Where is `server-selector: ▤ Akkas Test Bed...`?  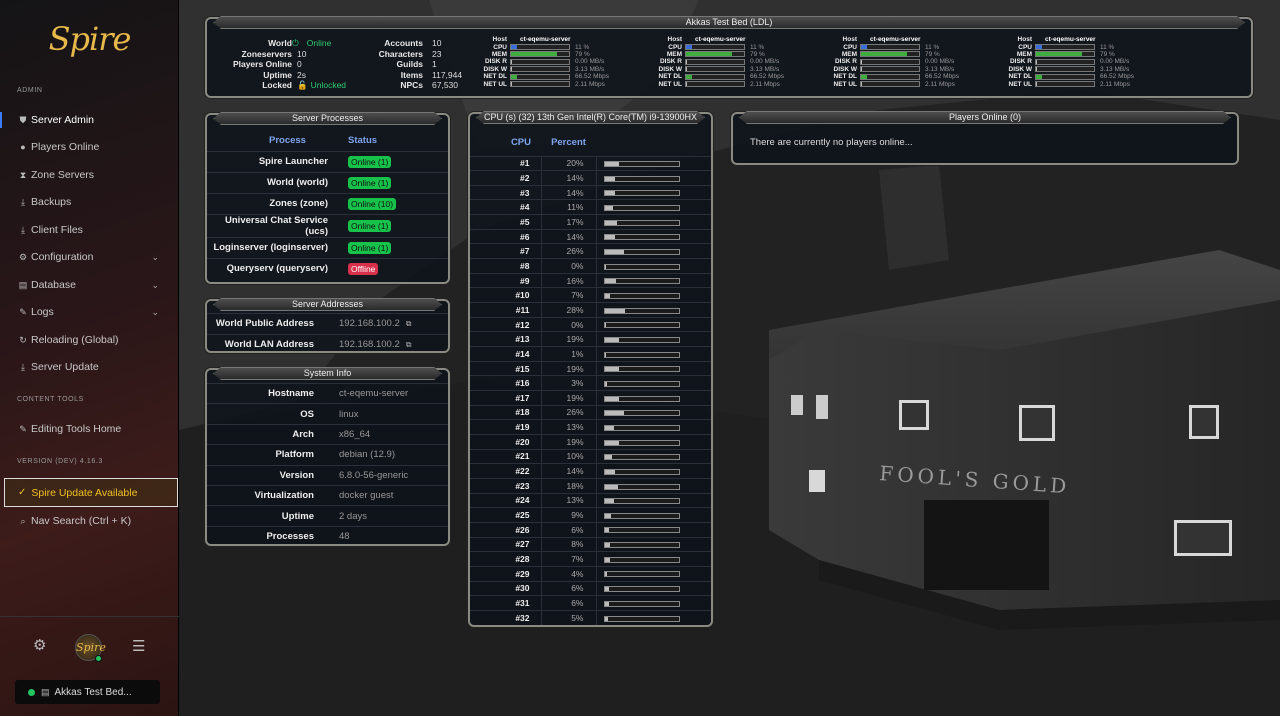
server-selector: ▤ Akkas Test Bed... is located at coordinates (87, 692).